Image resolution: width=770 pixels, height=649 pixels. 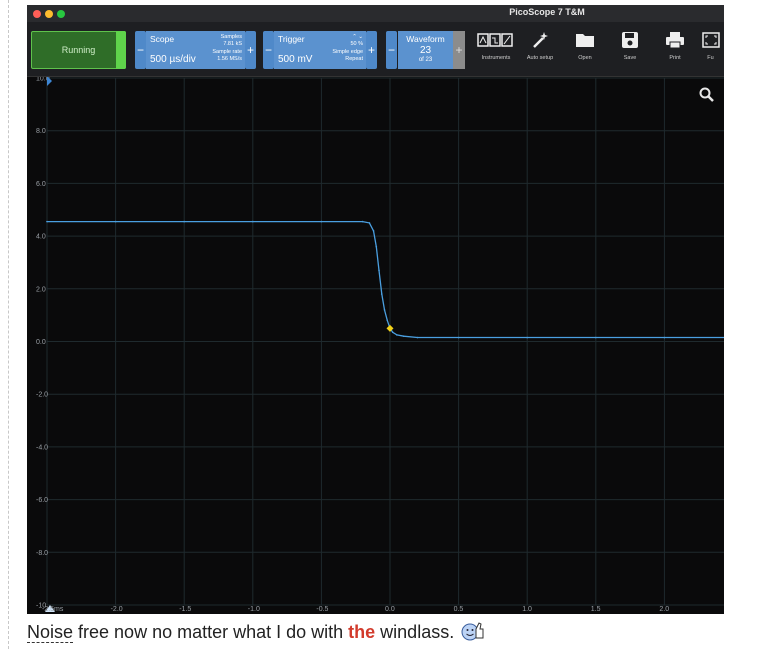 What do you see at coordinates (250, 50) in the screenshot?
I see `scope-plus-button: +` at bounding box center [250, 50].